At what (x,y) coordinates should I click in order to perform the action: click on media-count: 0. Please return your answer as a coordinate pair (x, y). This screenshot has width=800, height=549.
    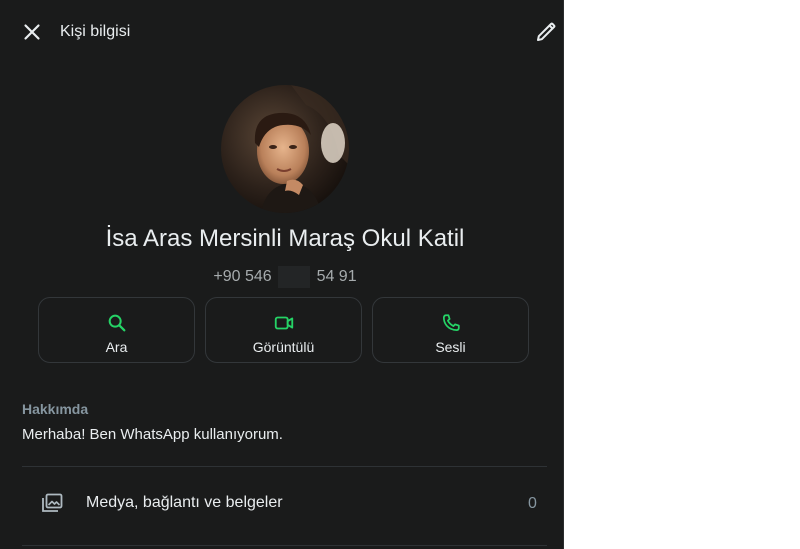
    Looking at the image, I should click on (532, 503).